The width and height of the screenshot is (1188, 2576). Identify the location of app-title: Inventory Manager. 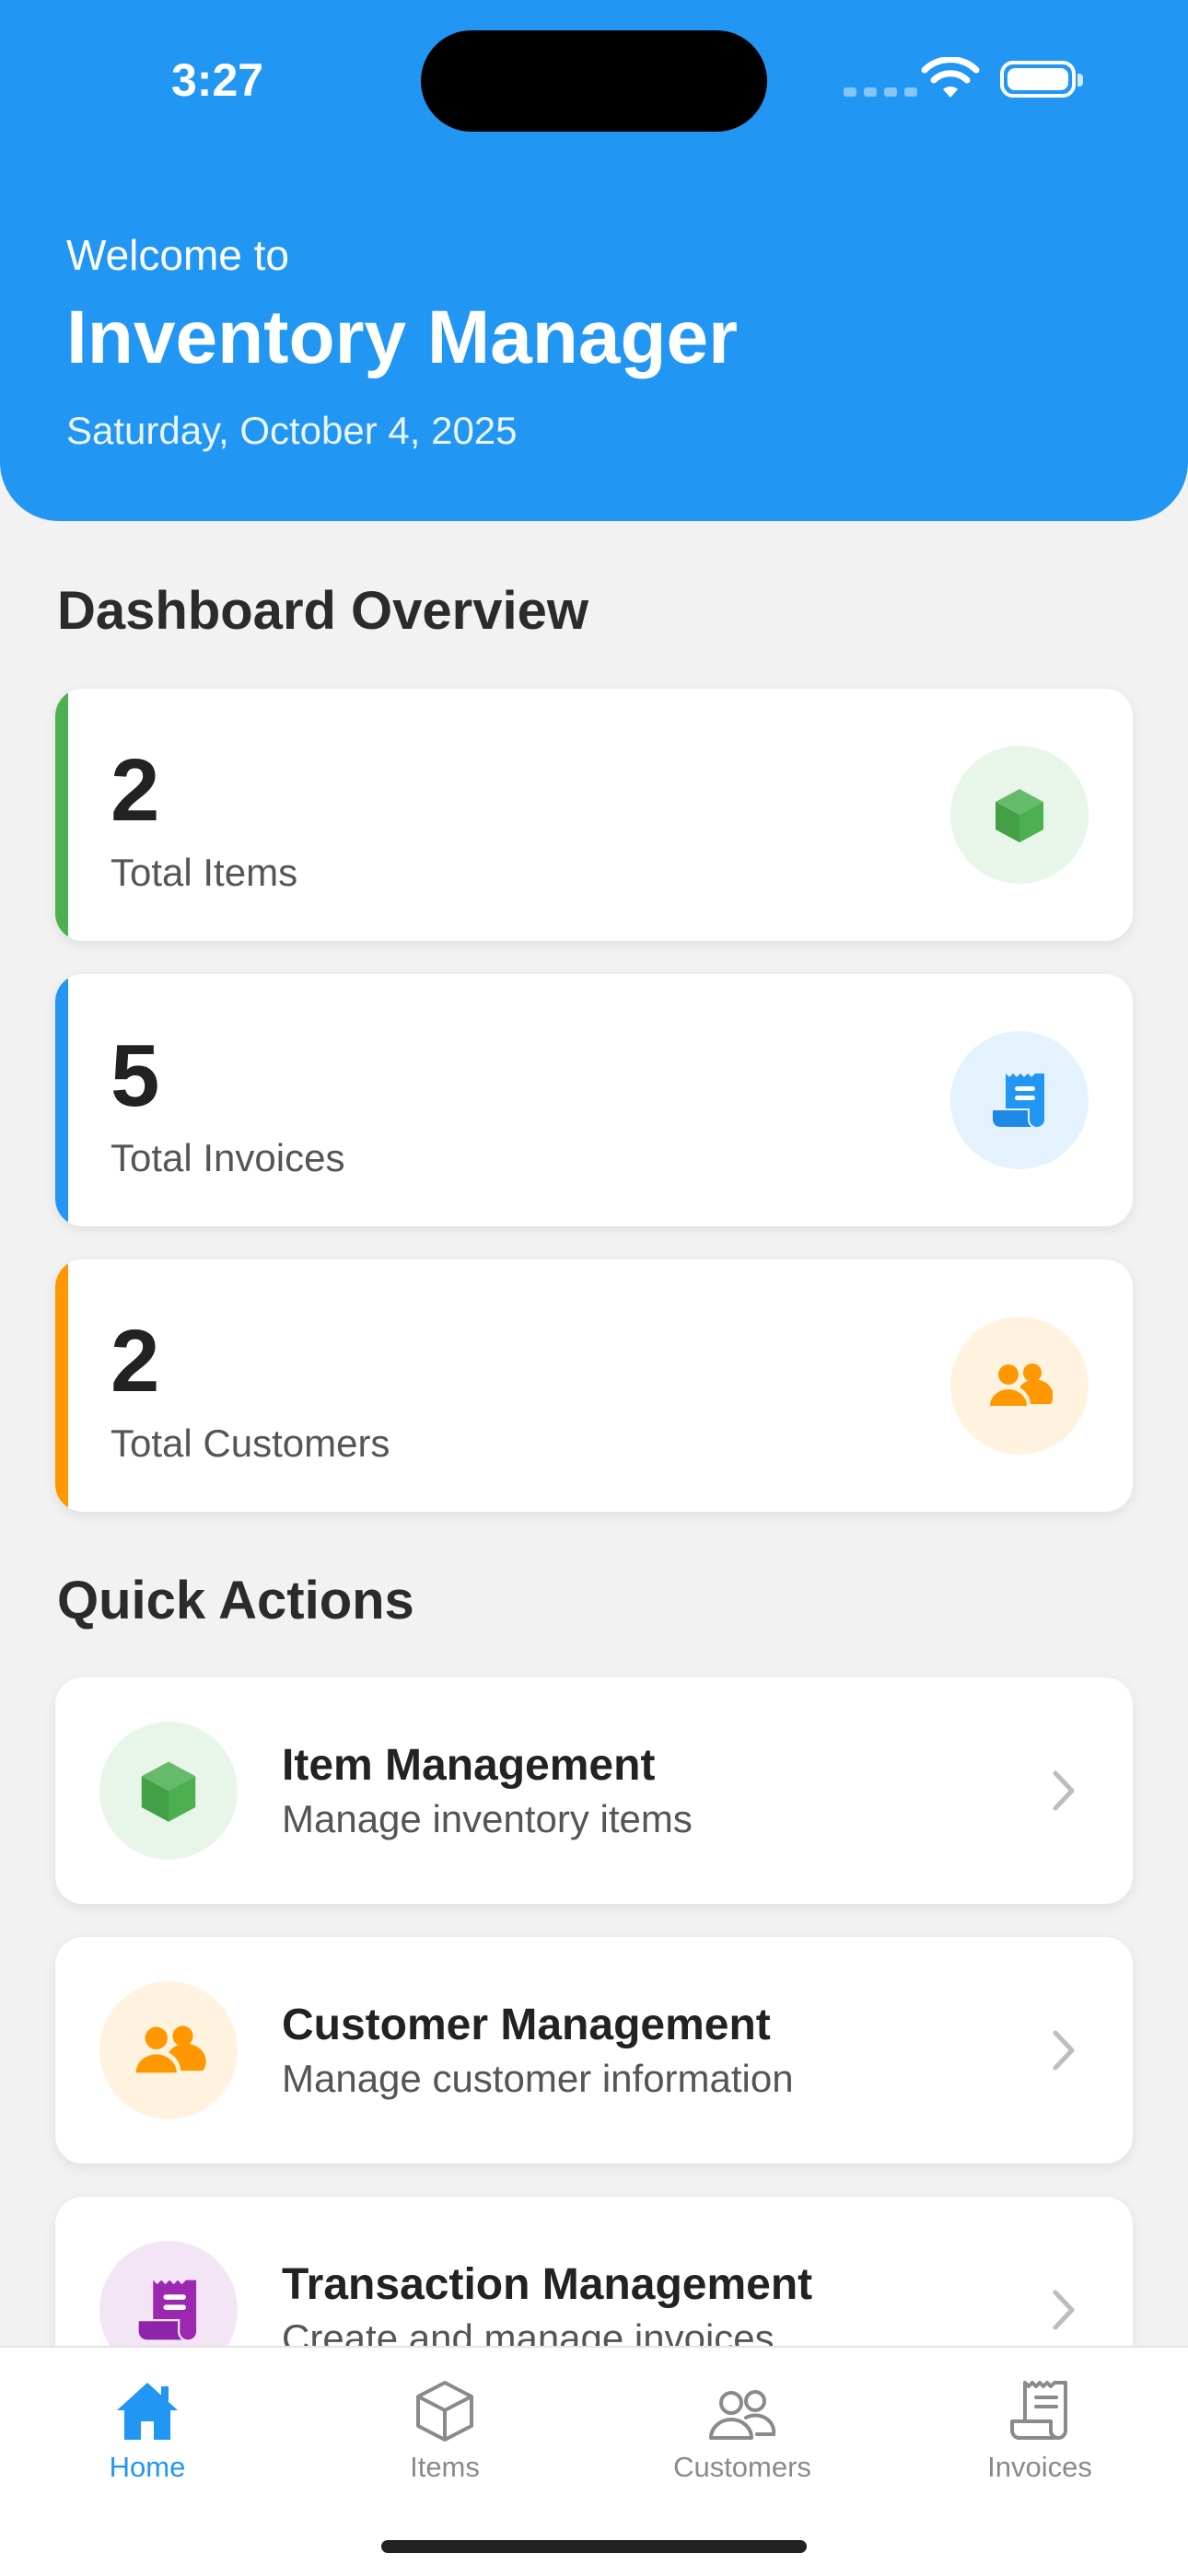
(402, 337).